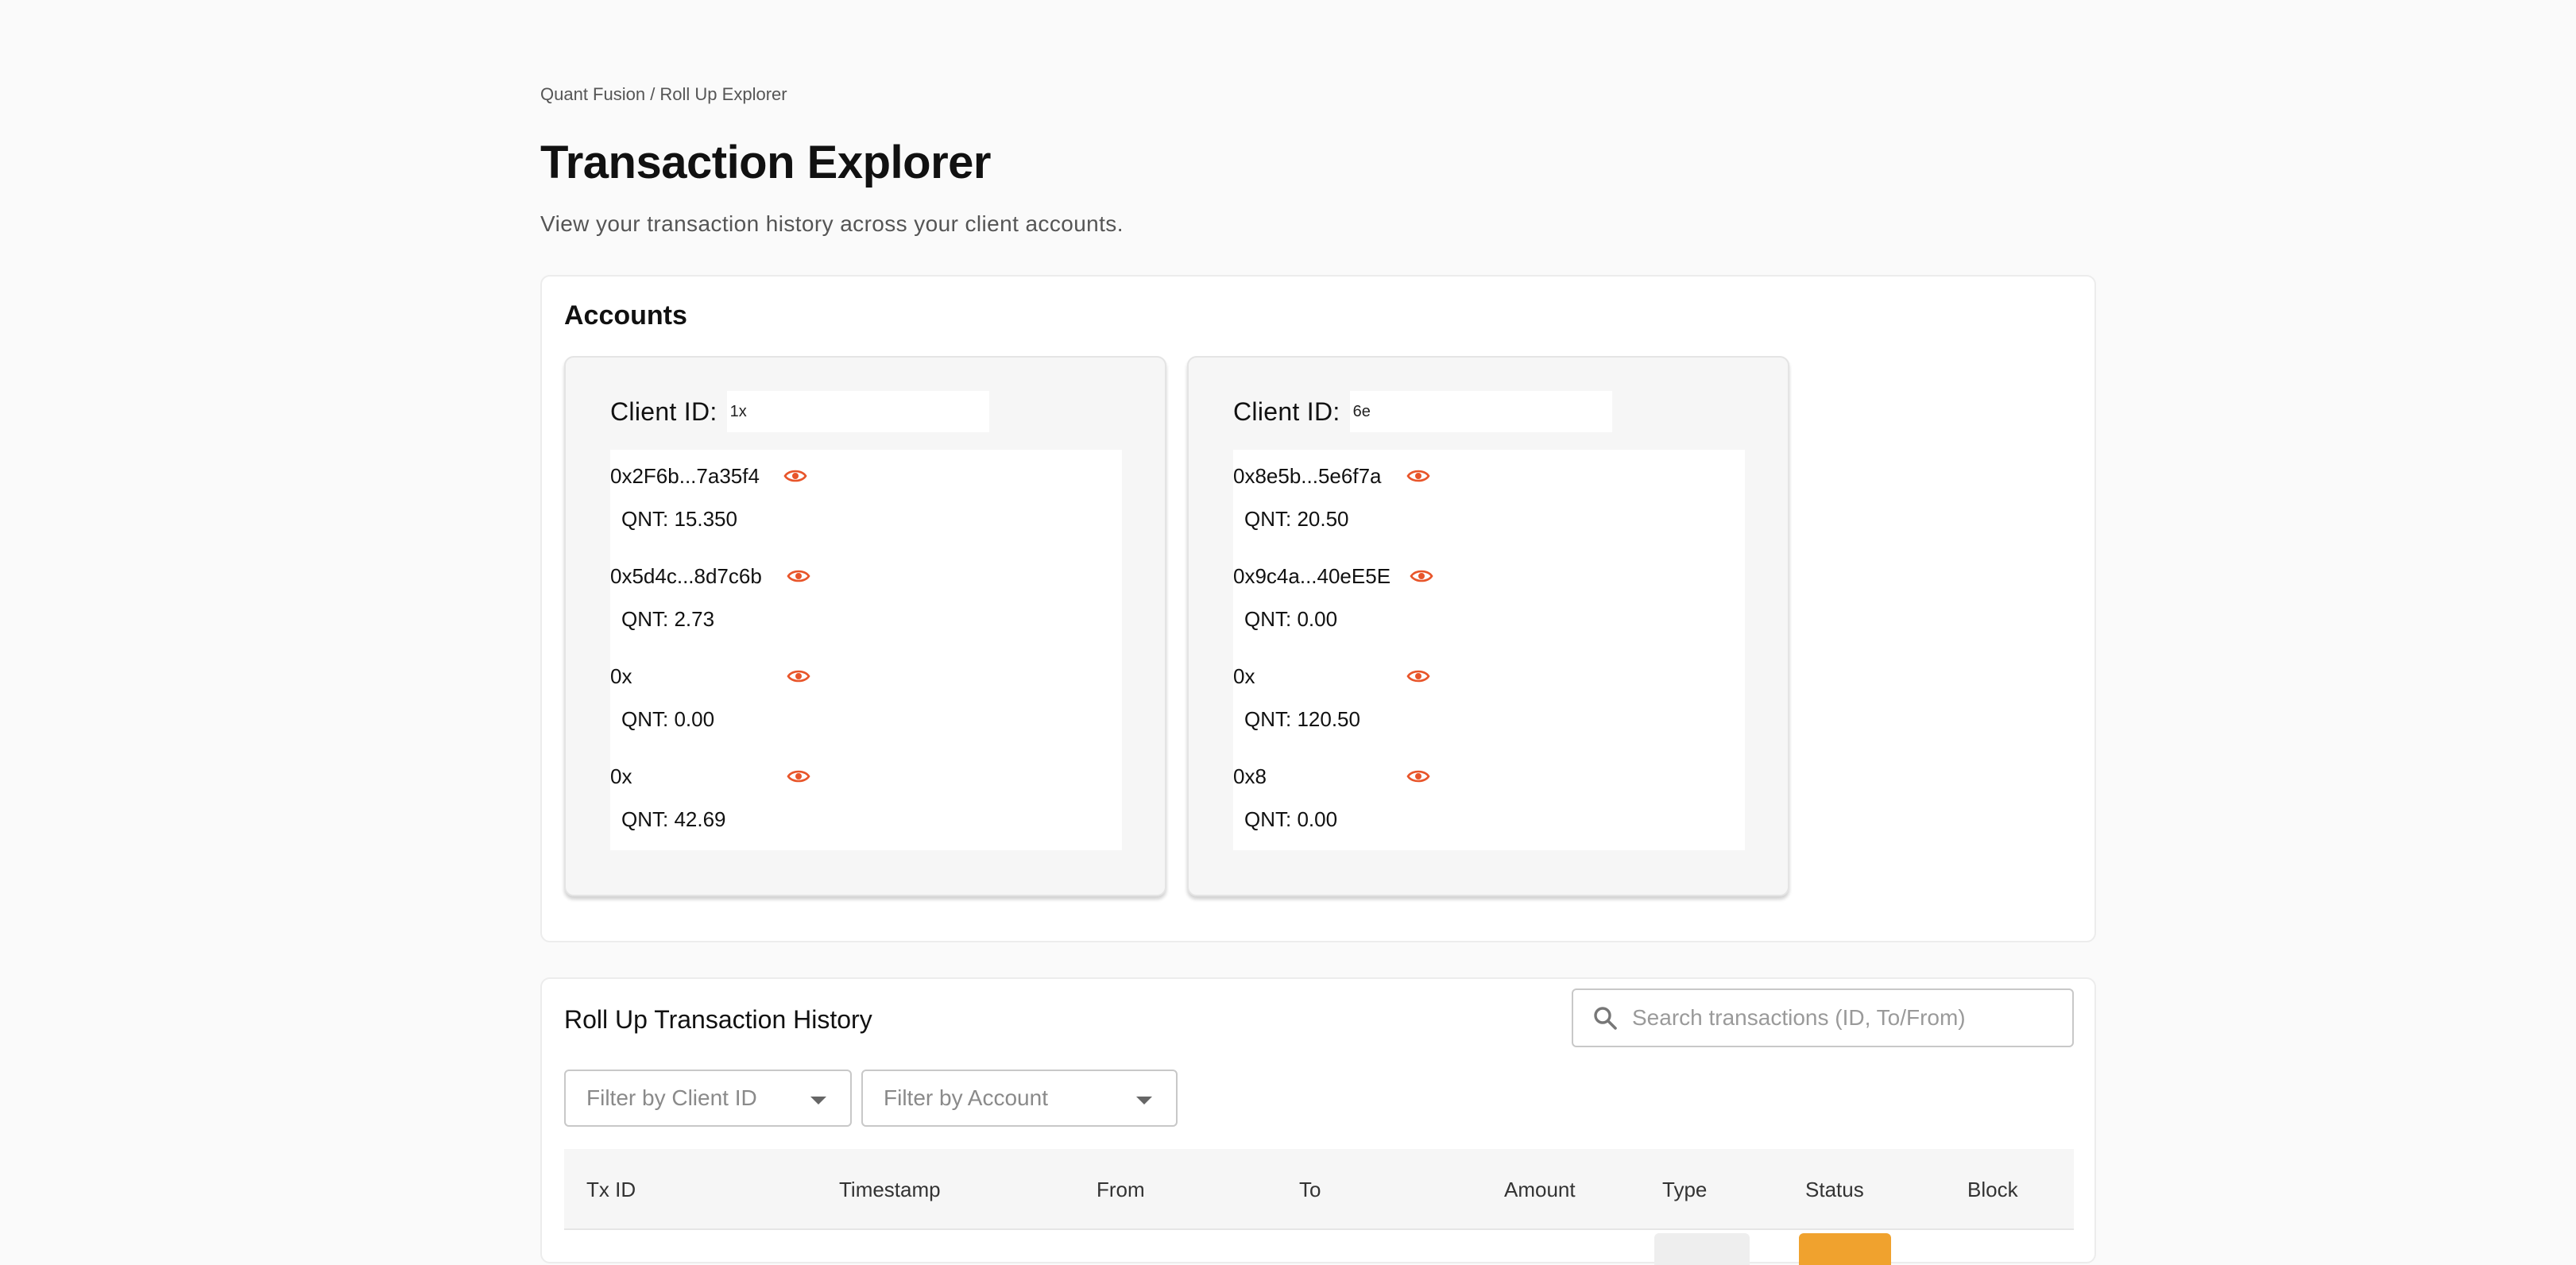  What do you see at coordinates (611, 1189) in the screenshot?
I see `column-header-tx-id: Tx ID` at bounding box center [611, 1189].